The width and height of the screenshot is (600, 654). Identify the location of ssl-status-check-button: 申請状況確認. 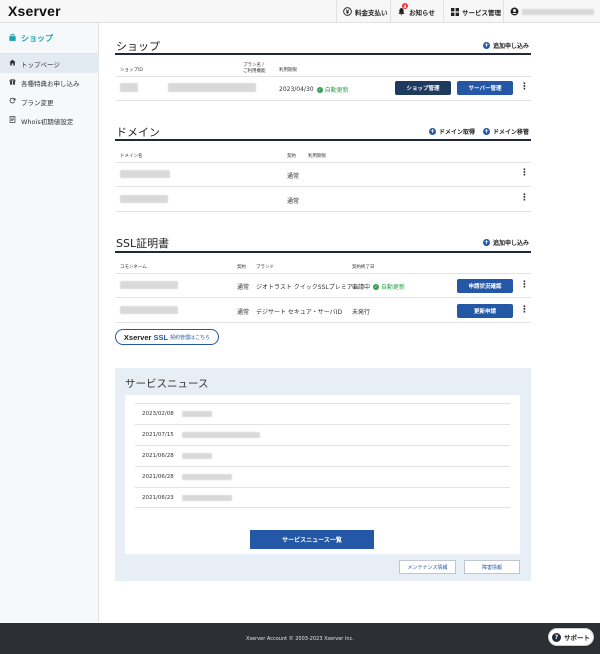
(485, 286).